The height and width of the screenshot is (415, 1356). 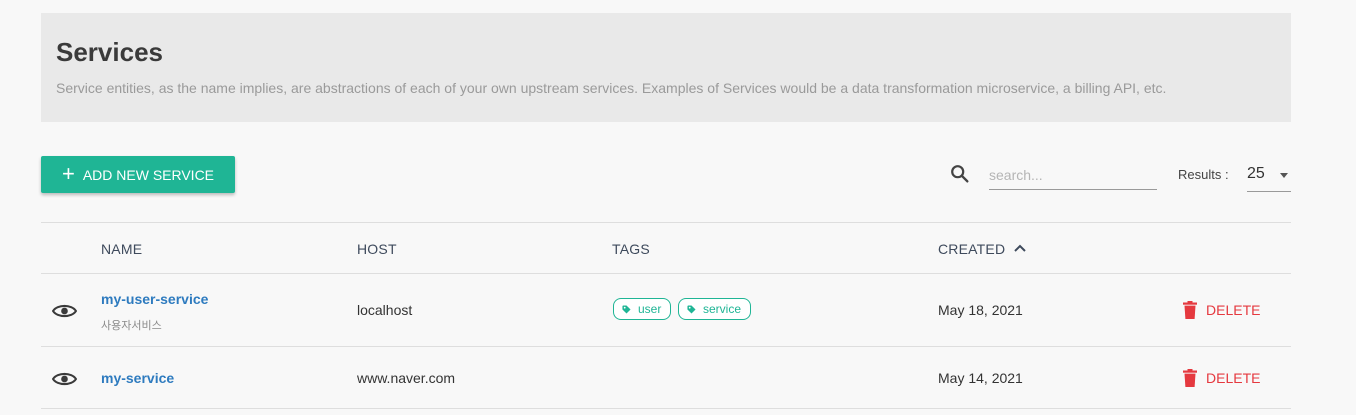 What do you see at coordinates (650, 309) in the screenshot?
I see `tag-label: user` at bounding box center [650, 309].